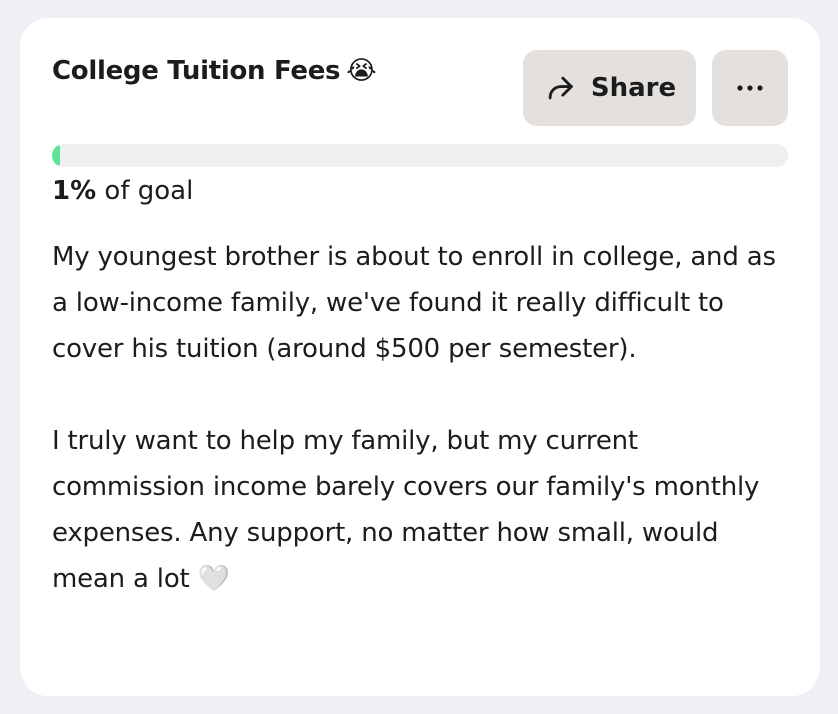 This screenshot has height=714, width=838. I want to click on goal-progress-text: 1% of goal, so click(122, 191).